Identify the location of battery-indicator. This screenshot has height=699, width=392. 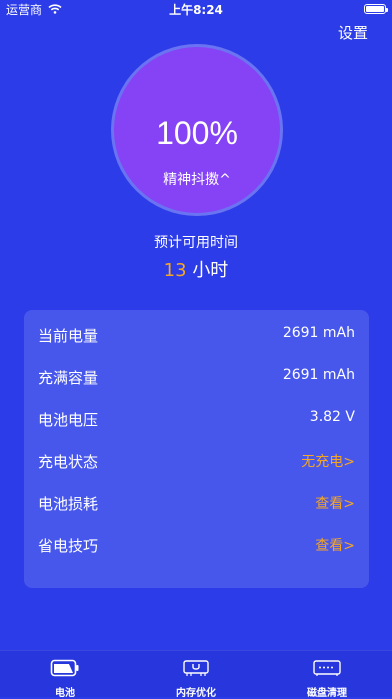
(376, 9).